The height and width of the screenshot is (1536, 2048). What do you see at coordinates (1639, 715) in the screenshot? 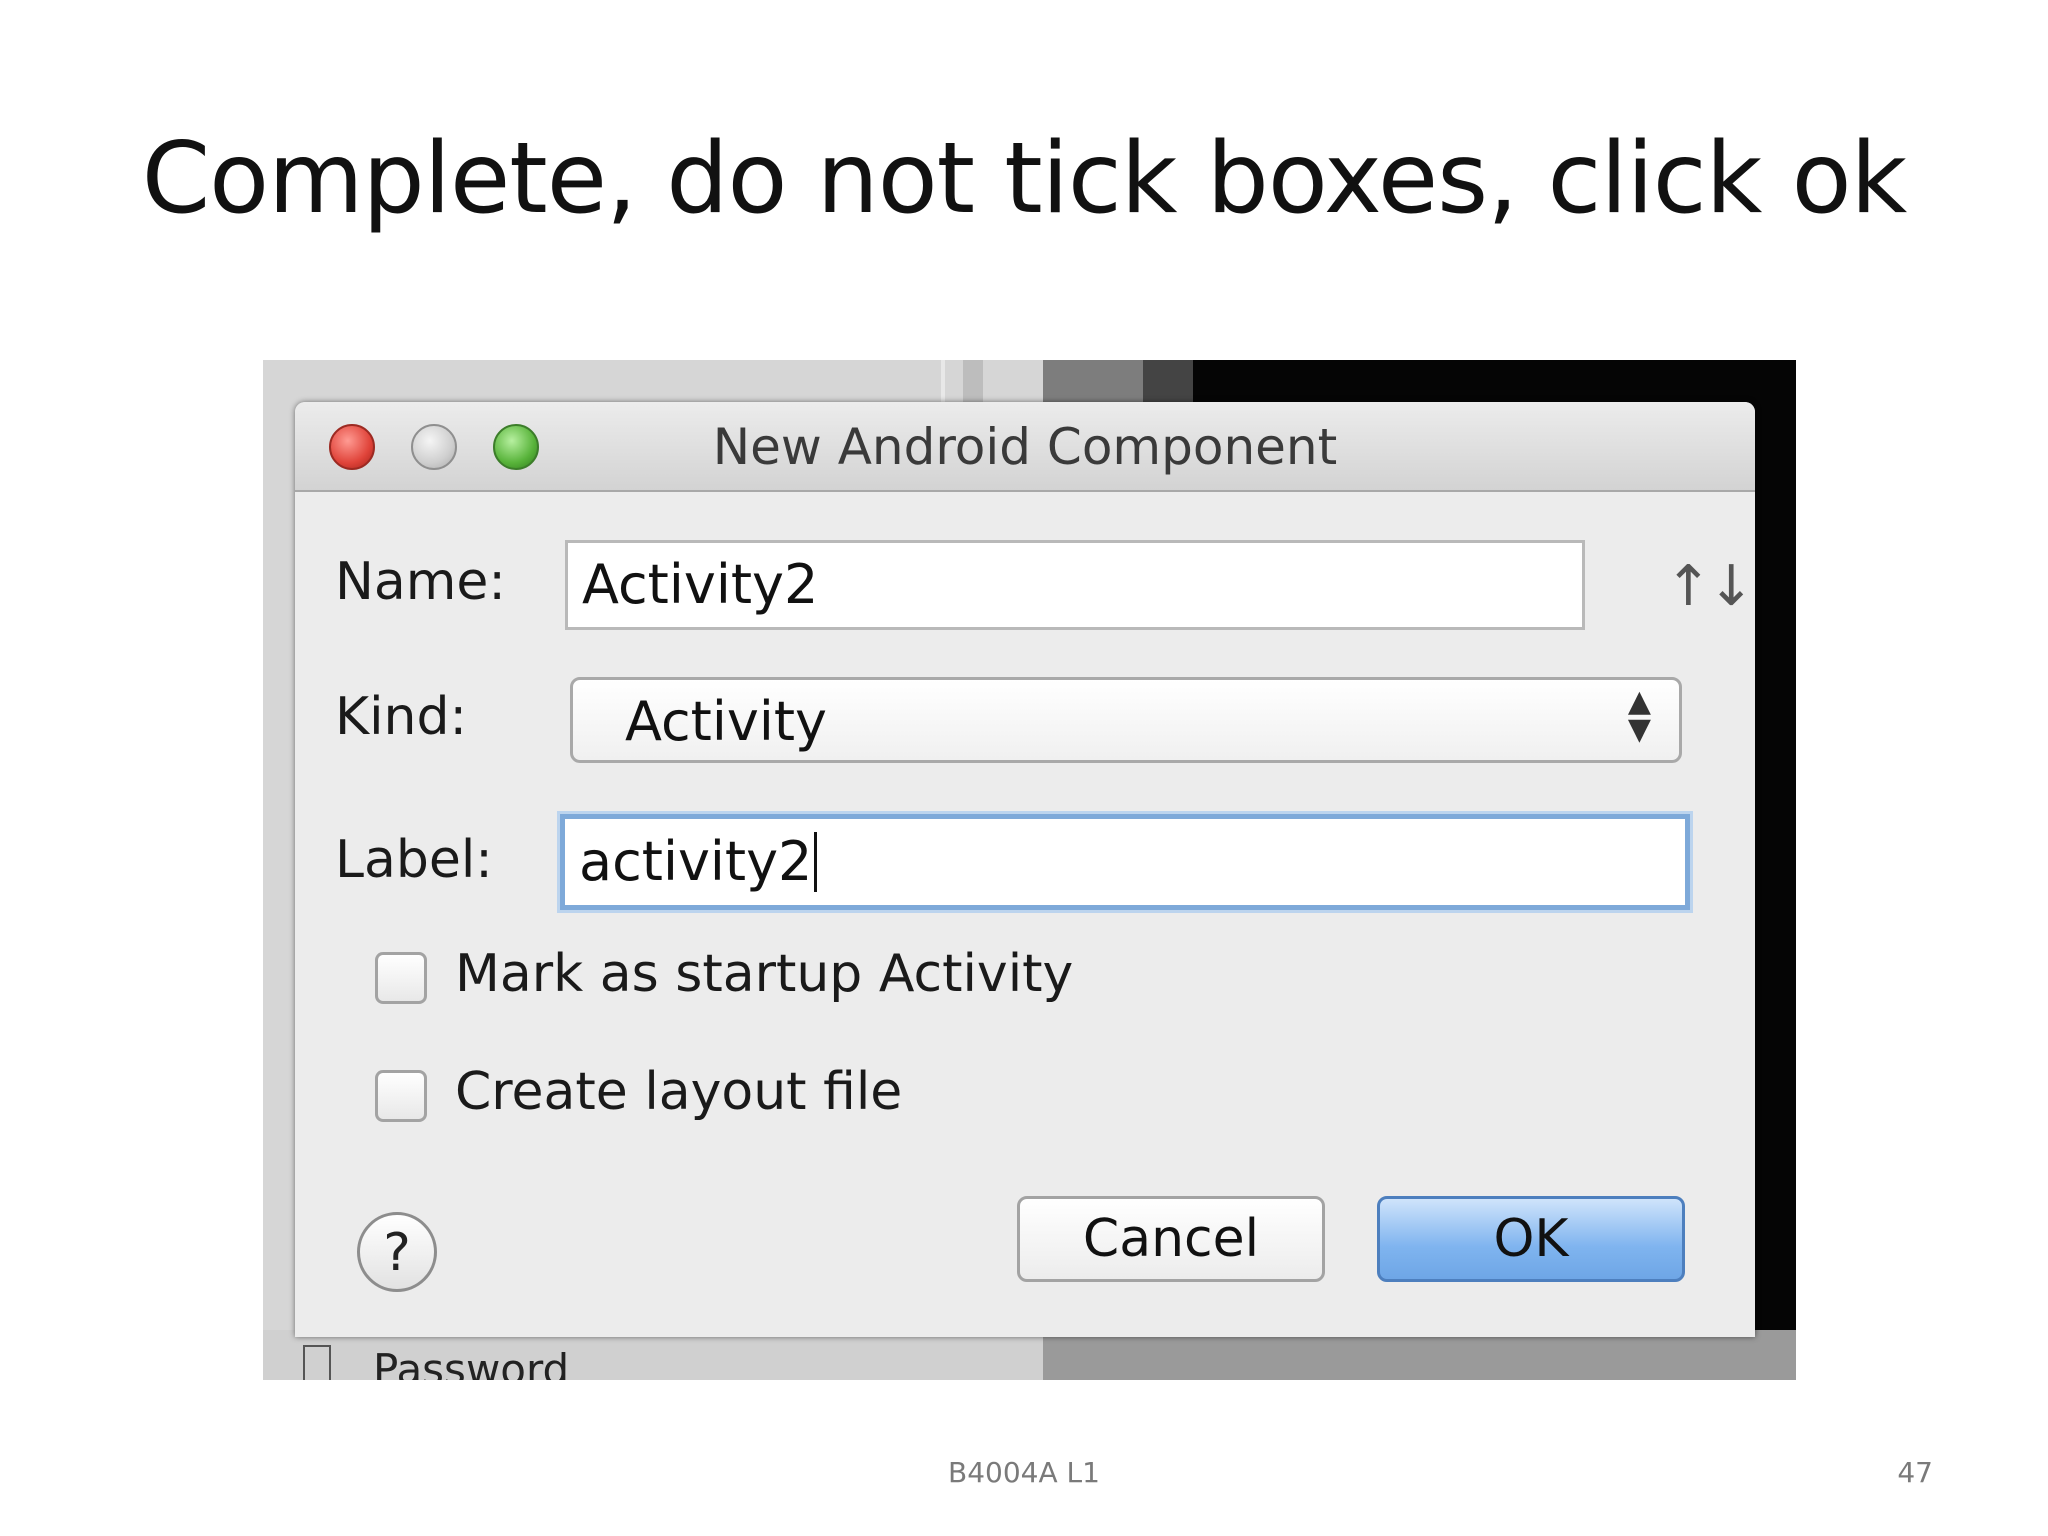
I see `select-arrows-icon: ▲ ▼` at bounding box center [1639, 715].